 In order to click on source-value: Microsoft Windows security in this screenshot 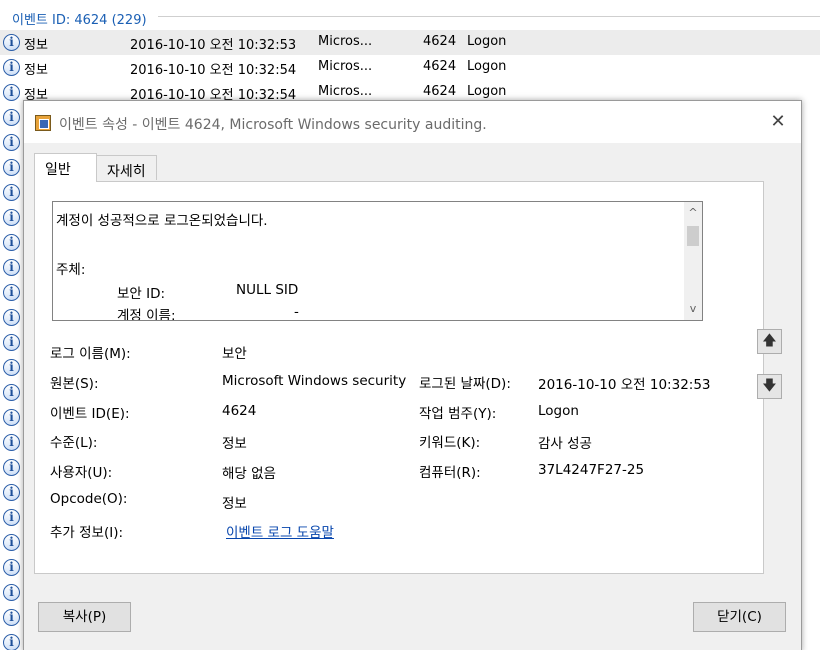, I will do `click(314, 381)`.